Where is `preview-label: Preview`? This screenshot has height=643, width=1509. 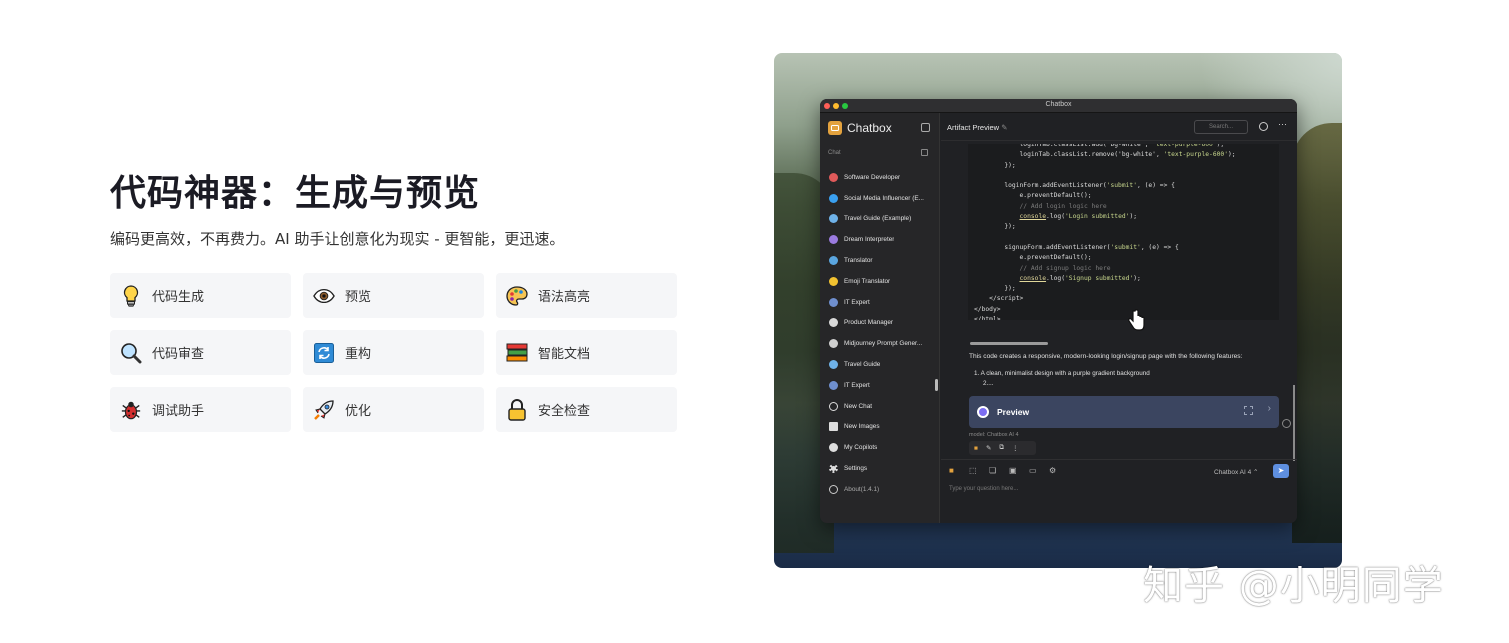
preview-label: Preview is located at coordinates (1013, 412).